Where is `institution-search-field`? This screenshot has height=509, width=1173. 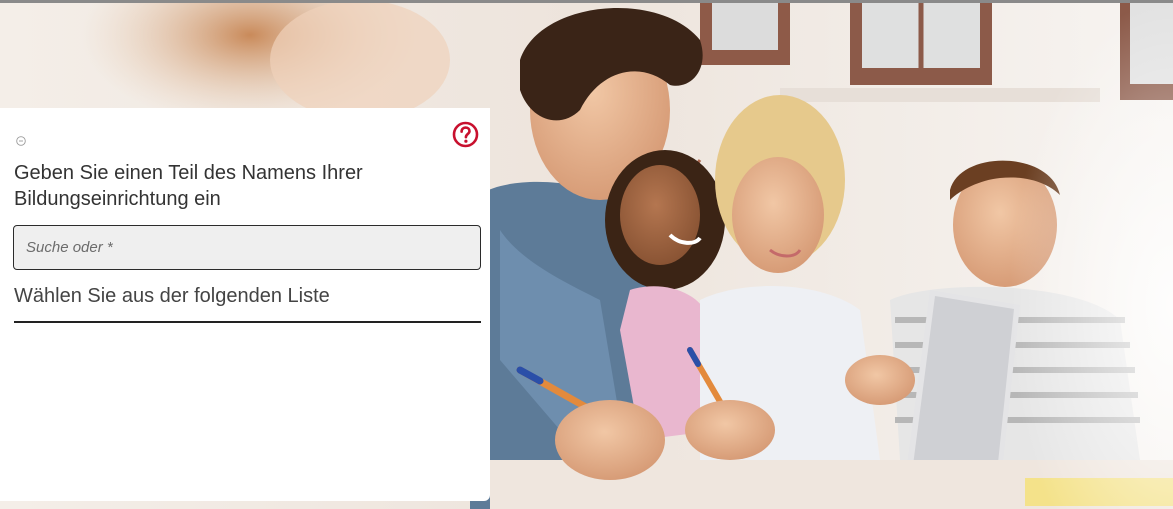 institution-search-field is located at coordinates (247, 247).